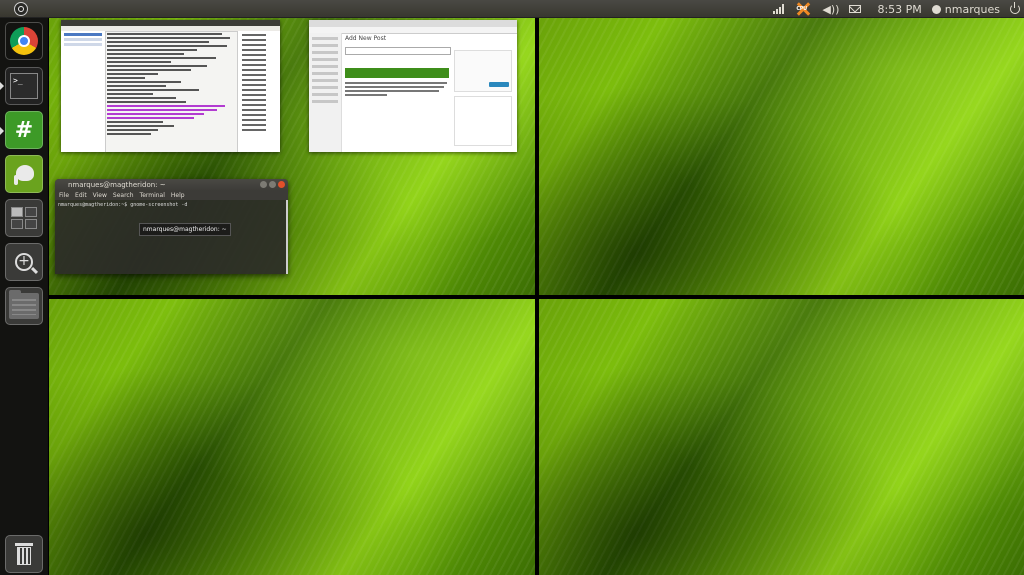  I want to click on post-toolbar, so click(397, 73).